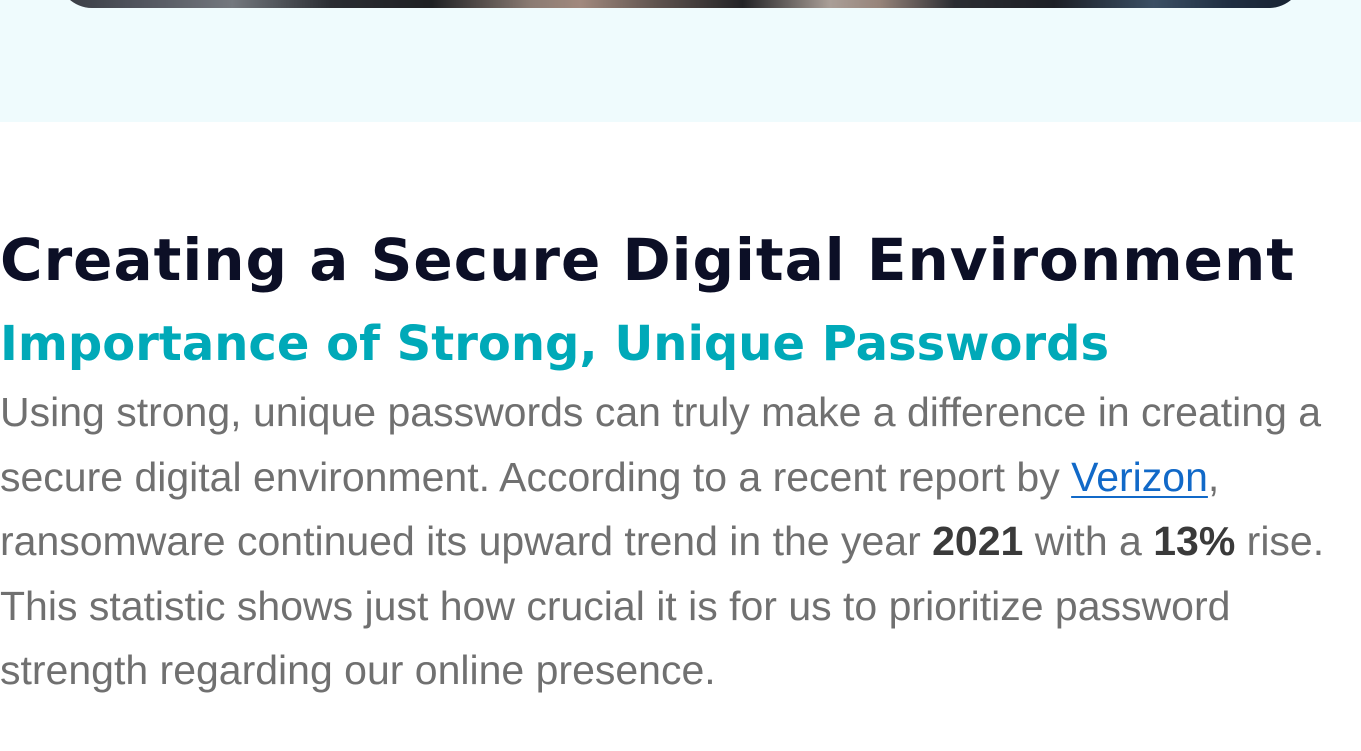 Image resolution: width=1361 pixels, height=751 pixels. What do you see at coordinates (1088, 541) in the screenshot?
I see `paragraph-text-3: with a` at bounding box center [1088, 541].